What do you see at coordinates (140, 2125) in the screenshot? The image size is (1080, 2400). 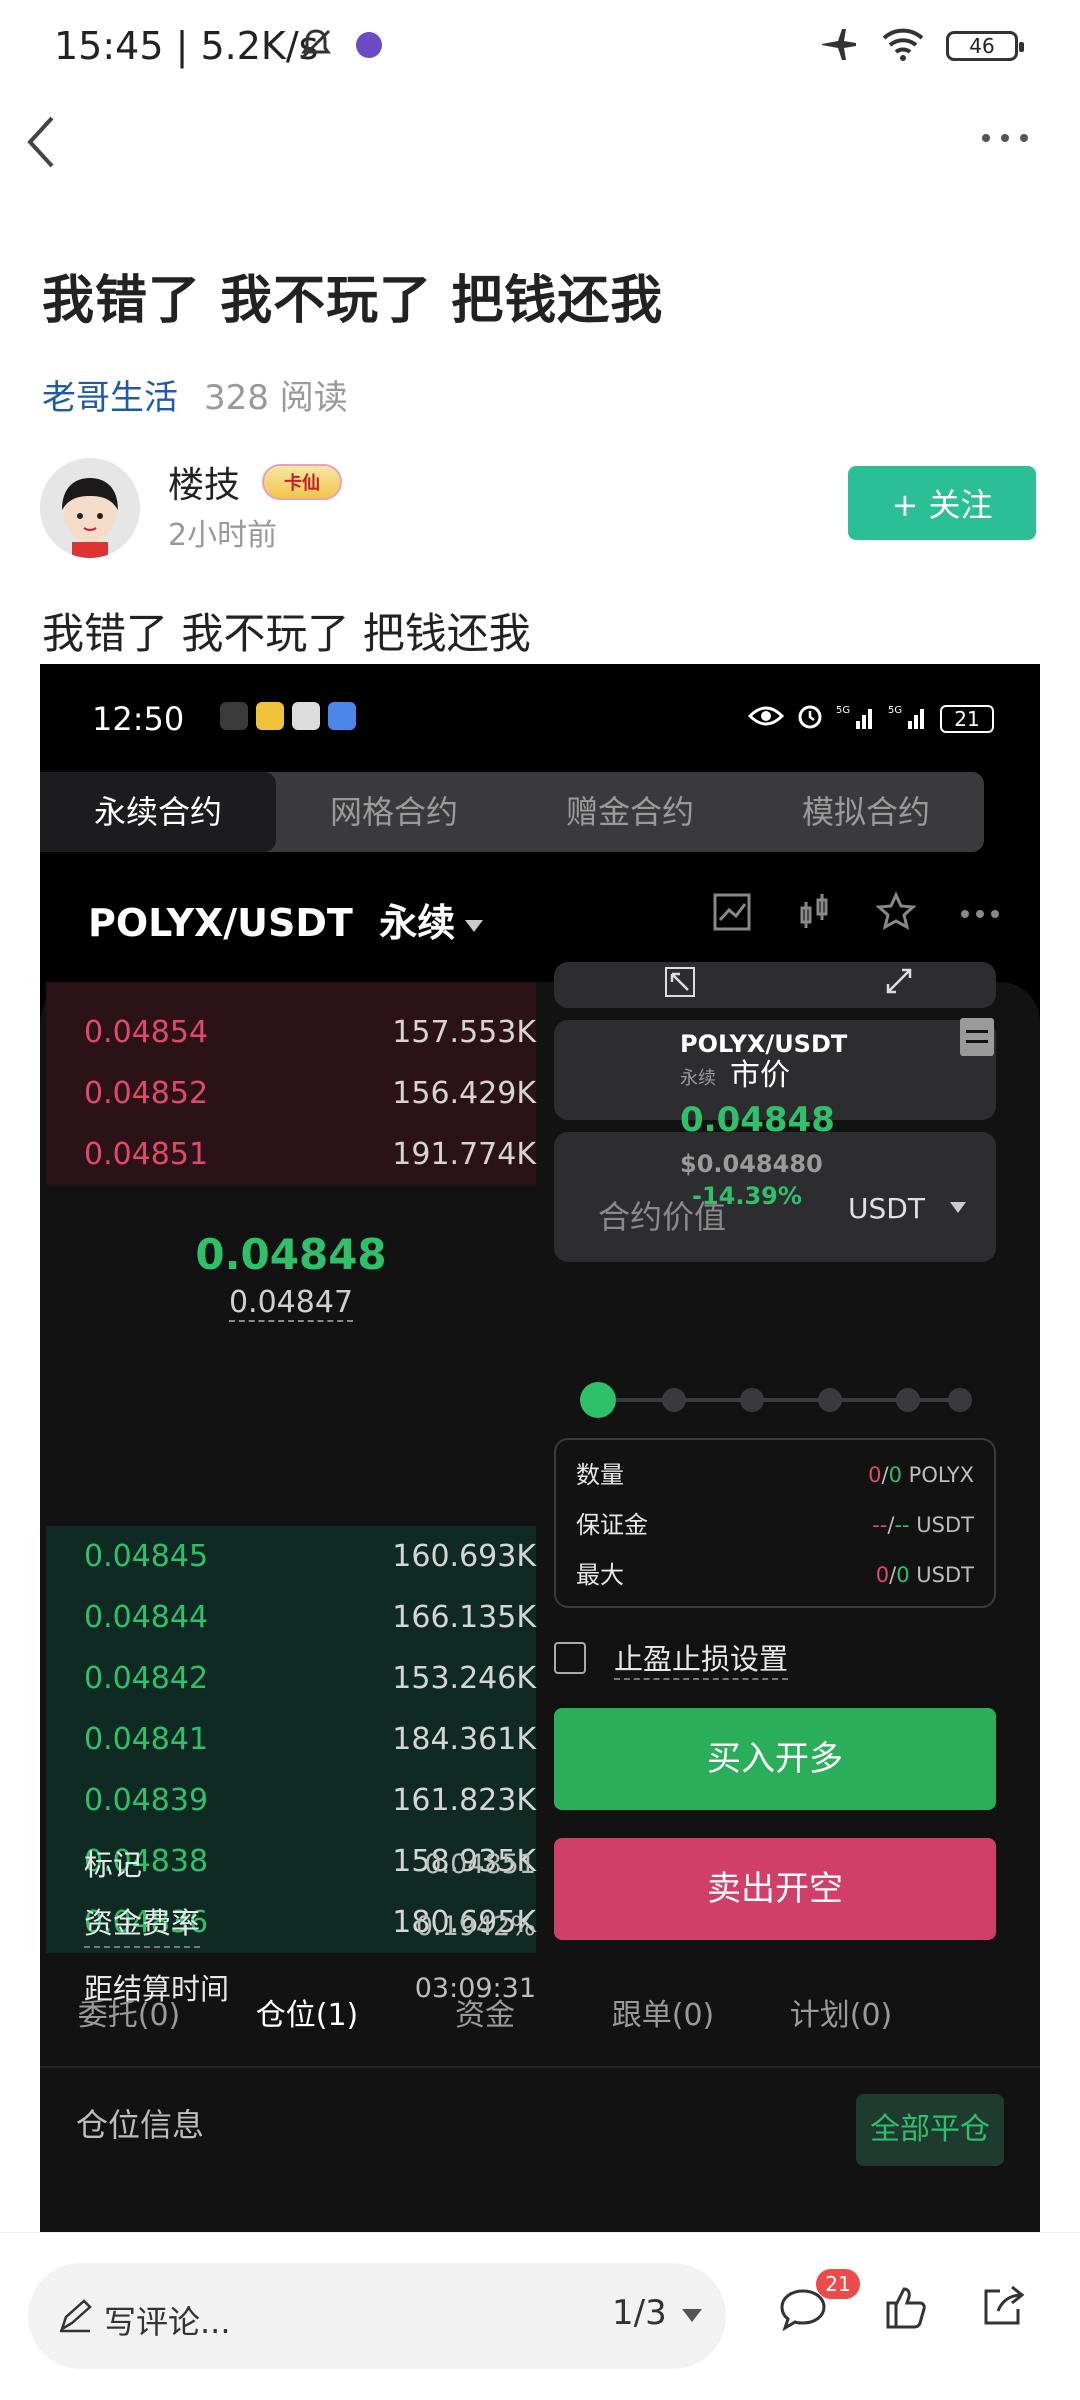 I see `position-info-title: 仓位信息` at bounding box center [140, 2125].